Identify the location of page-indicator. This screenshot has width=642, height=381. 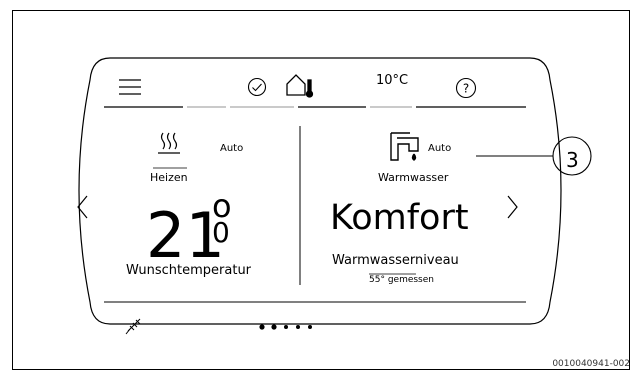
(285, 327).